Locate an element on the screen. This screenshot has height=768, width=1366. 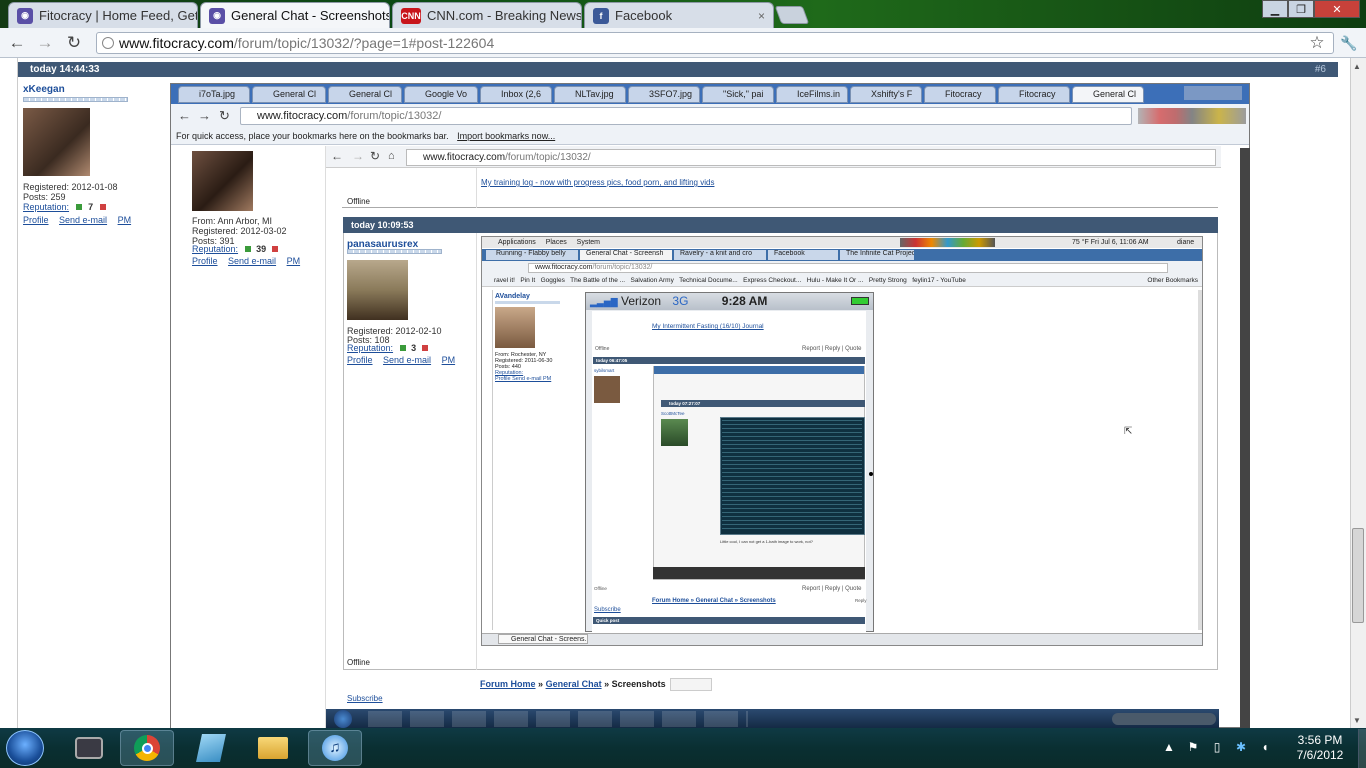
chrome-icon is located at coordinates (147, 748).